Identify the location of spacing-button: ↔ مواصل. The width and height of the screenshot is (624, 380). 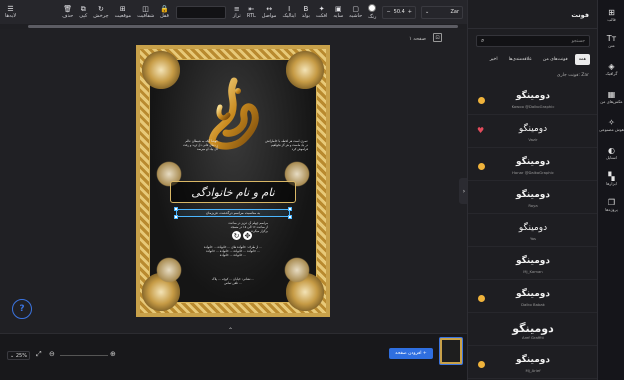
(269, 12).